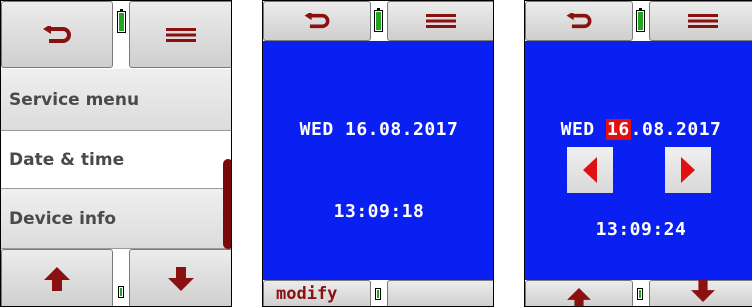  I want to click on menu-item-device-info: Device info, so click(116, 219).